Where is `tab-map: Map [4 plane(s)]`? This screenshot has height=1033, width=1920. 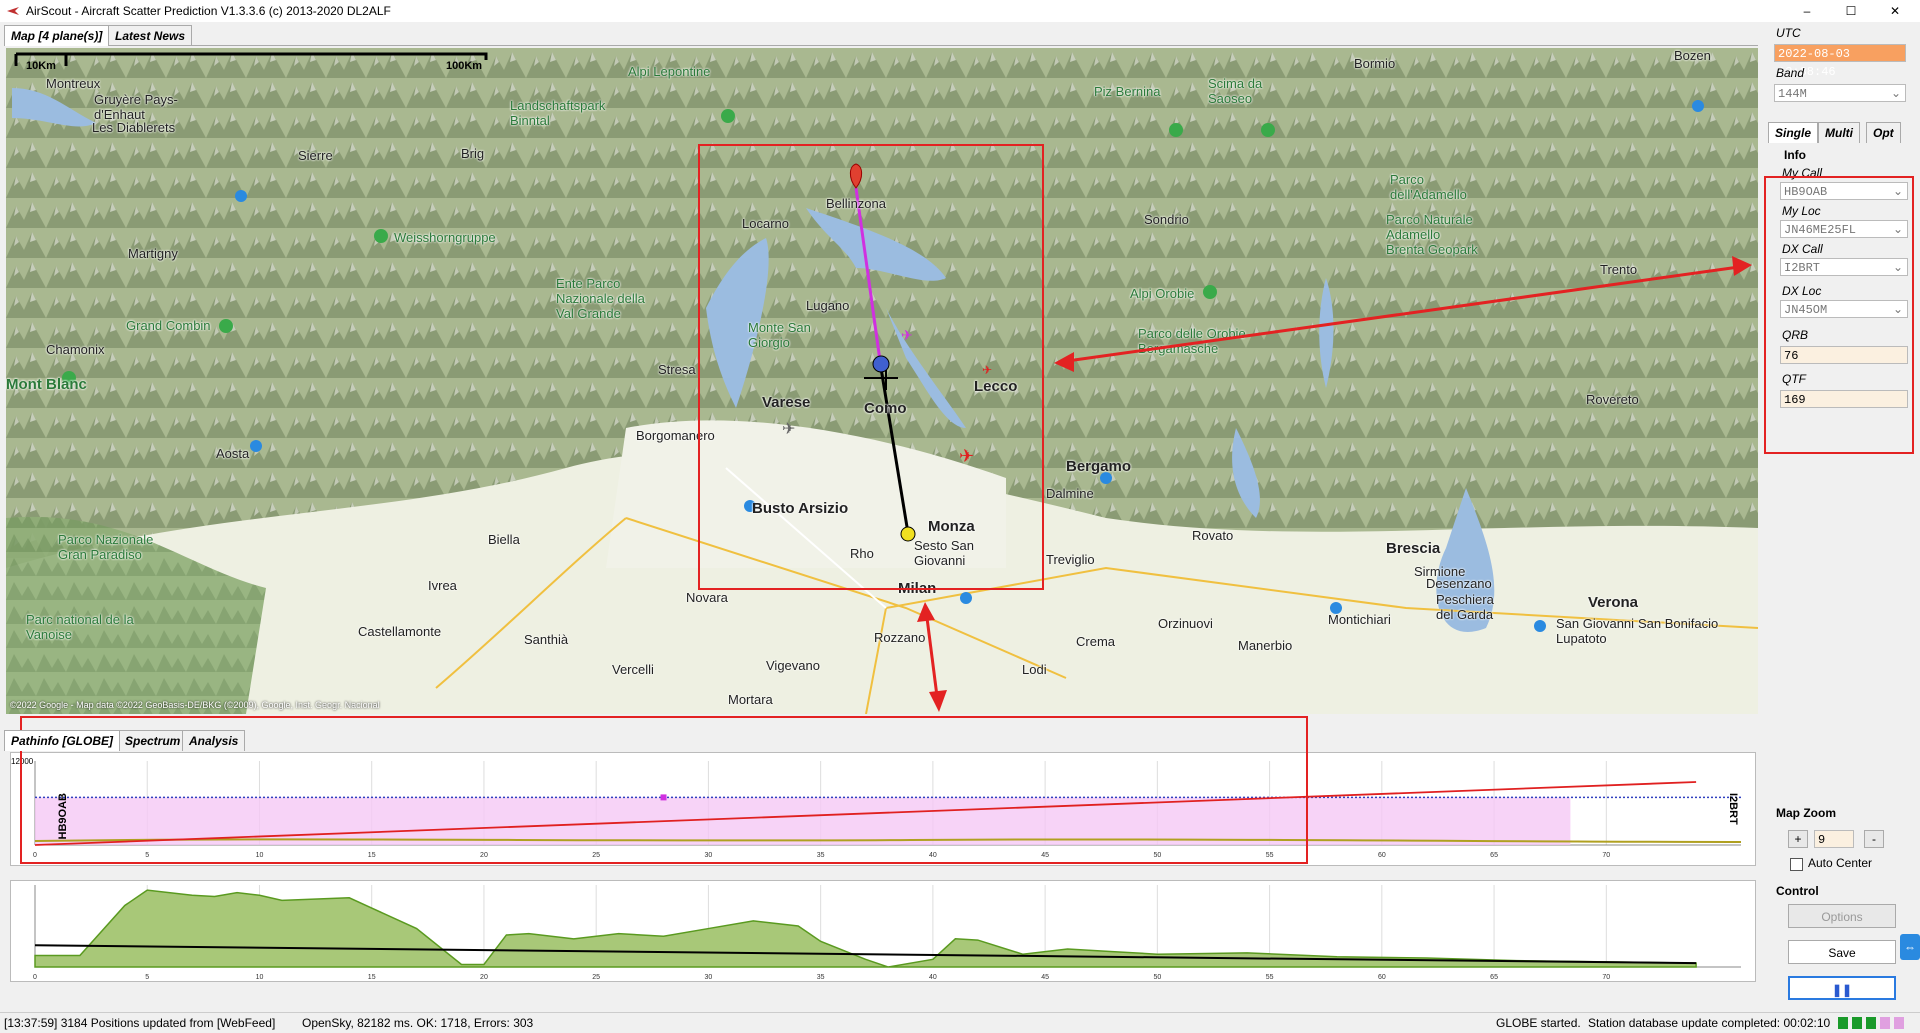
tab-map: Map [4 plane(s)] is located at coordinates (57, 35).